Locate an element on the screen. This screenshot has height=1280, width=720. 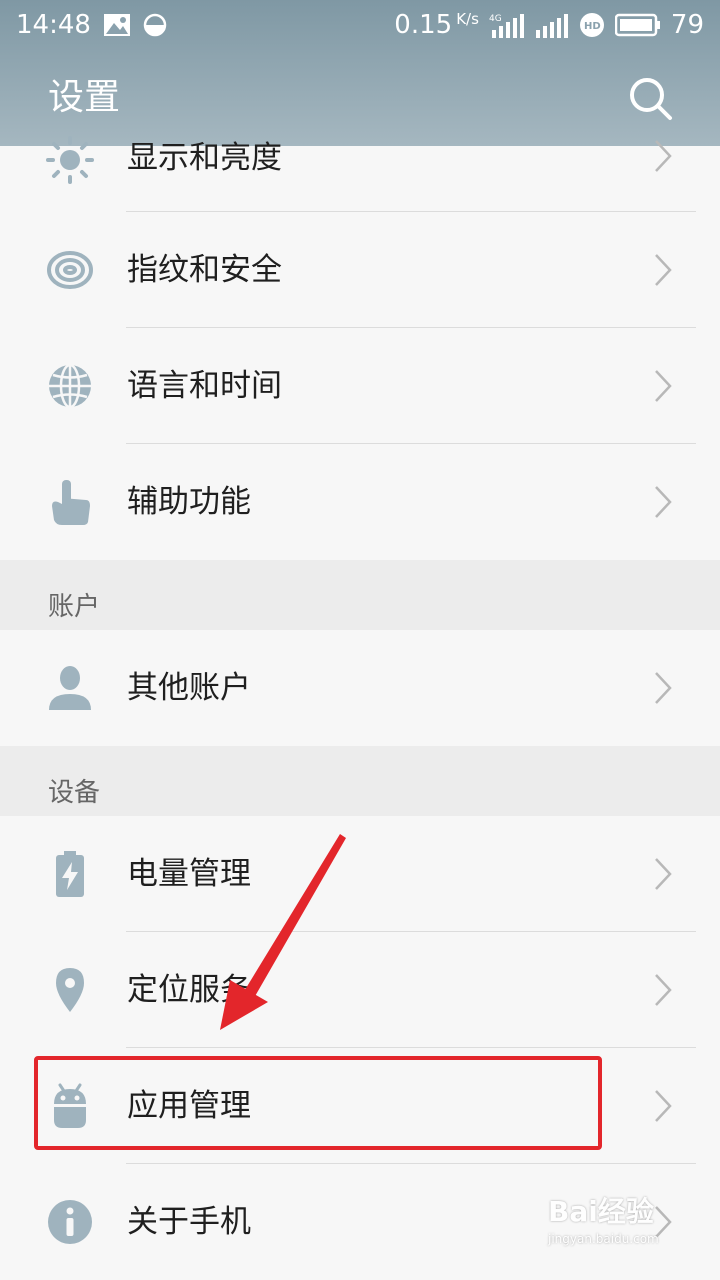
settings-row-location: 定位服务 is located at coordinates (360, 990).